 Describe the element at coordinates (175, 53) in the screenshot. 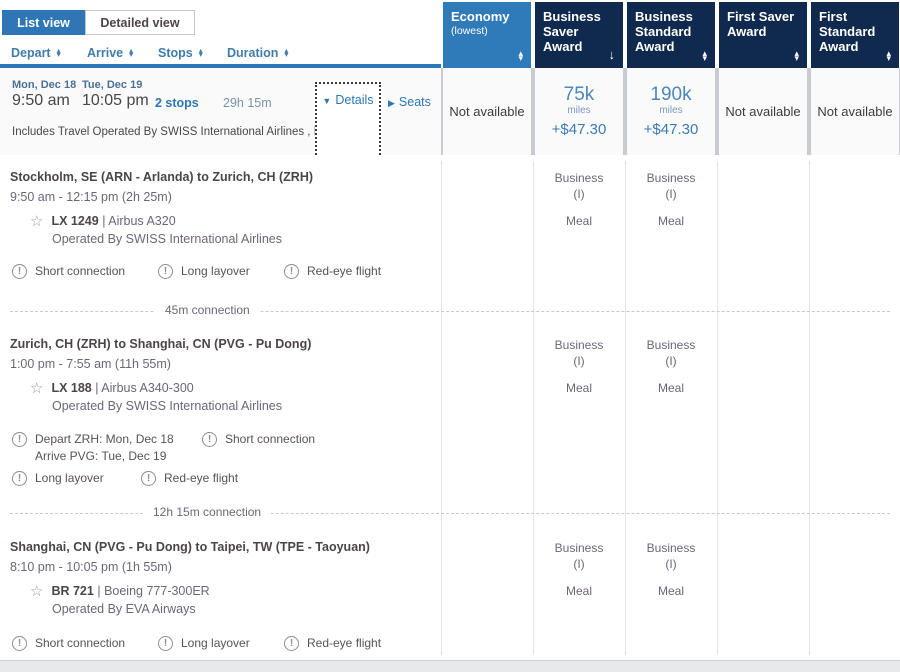

I see `sort-stops-label: Stops` at that location.